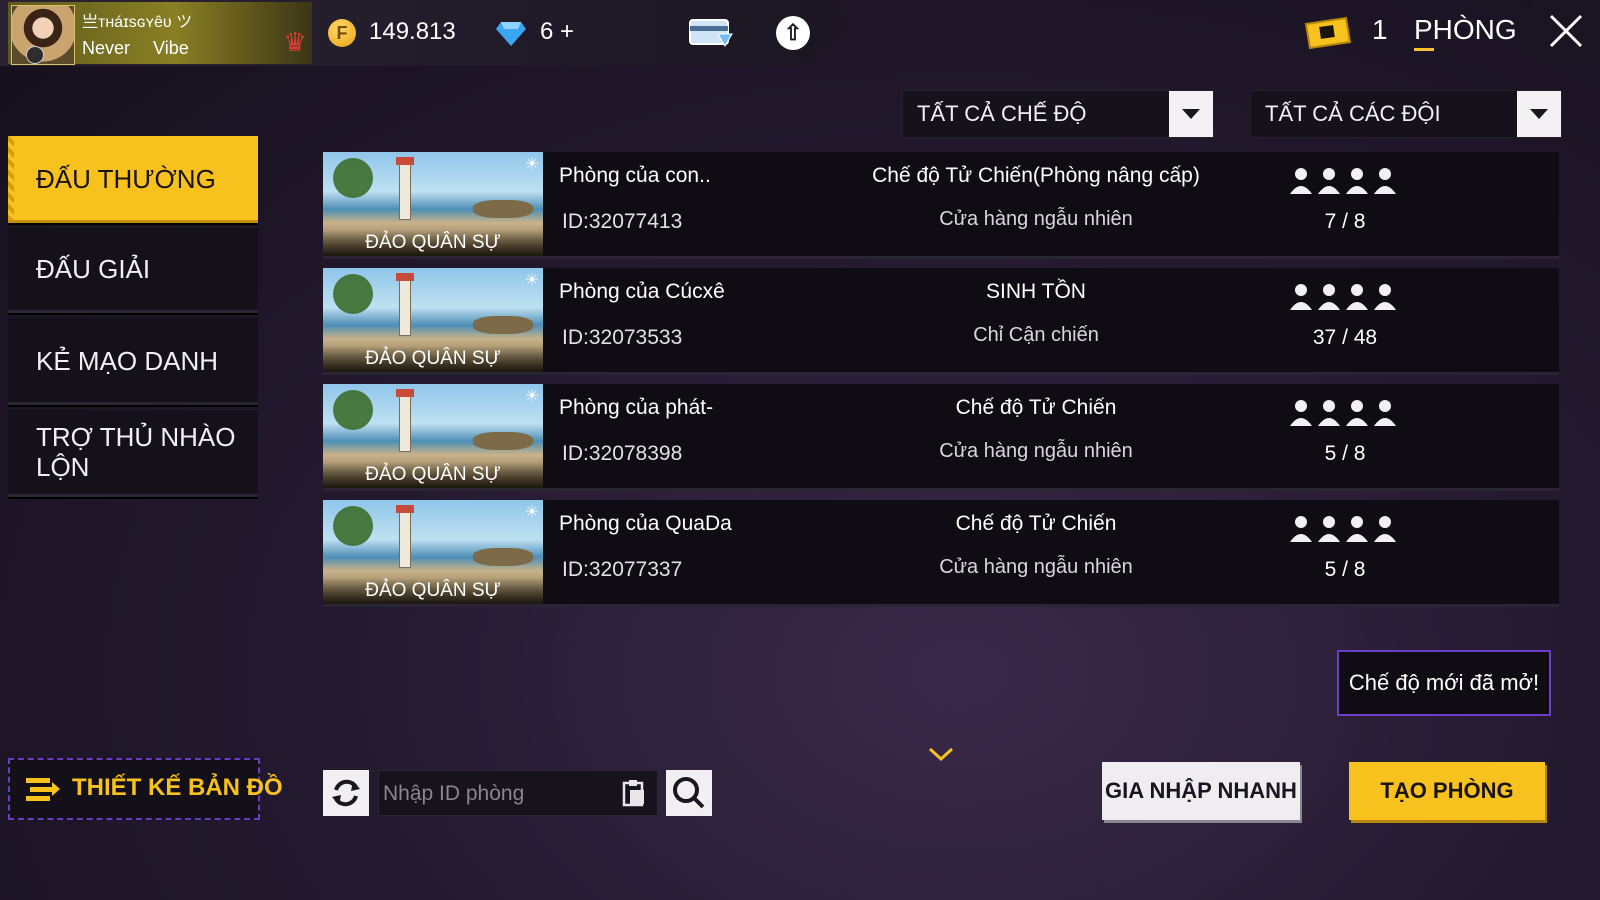 The height and width of the screenshot is (900, 1600). I want to click on new-mode-notice: Chế độ mới đã mở!, so click(1444, 683).